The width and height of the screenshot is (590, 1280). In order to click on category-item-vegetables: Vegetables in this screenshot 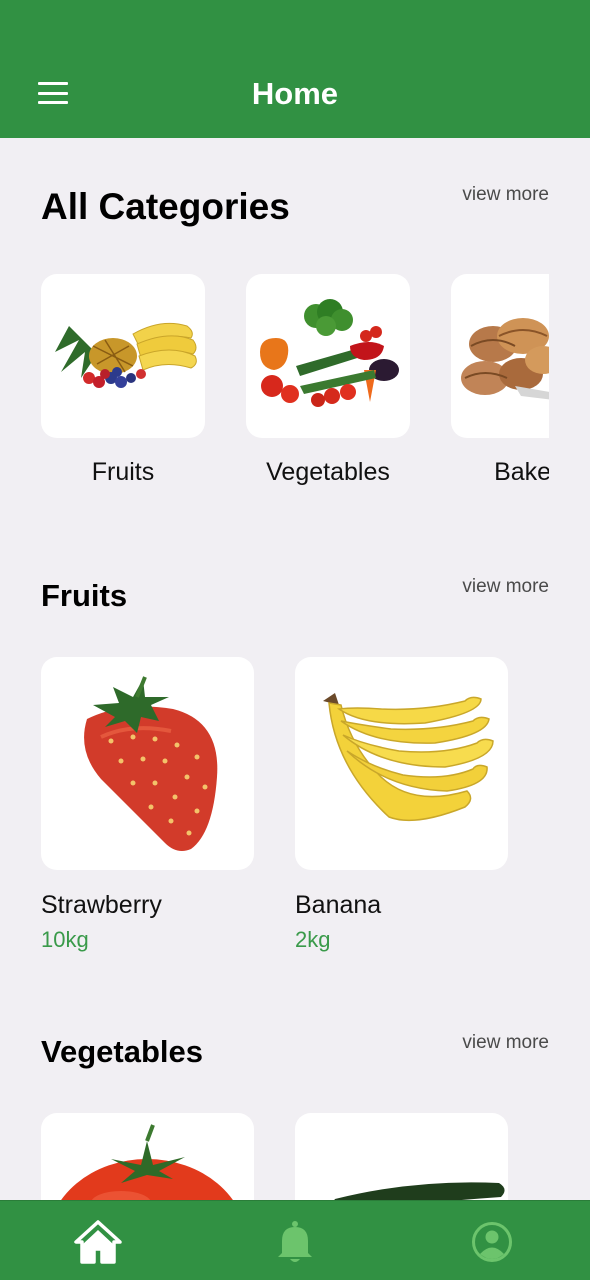, I will do `click(328, 380)`.